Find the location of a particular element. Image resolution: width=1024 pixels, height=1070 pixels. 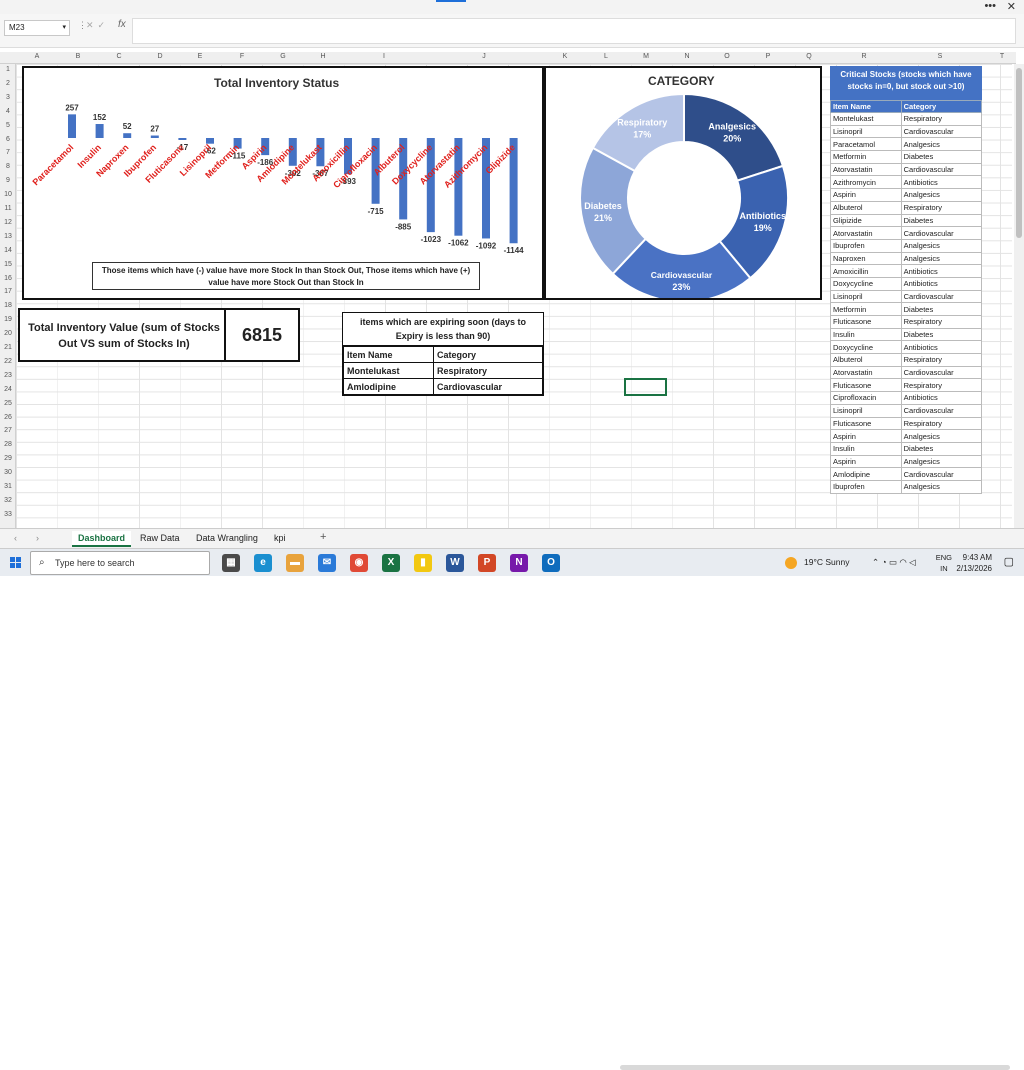

fx-icon: fx is located at coordinates (122, 24).